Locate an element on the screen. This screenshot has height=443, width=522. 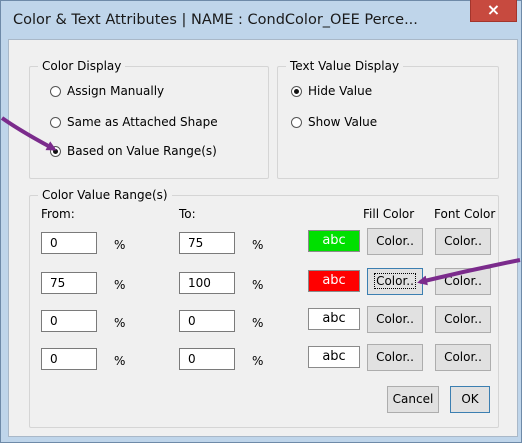
radio-assign-manually: Assign Manually is located at coordinates (107, 91).